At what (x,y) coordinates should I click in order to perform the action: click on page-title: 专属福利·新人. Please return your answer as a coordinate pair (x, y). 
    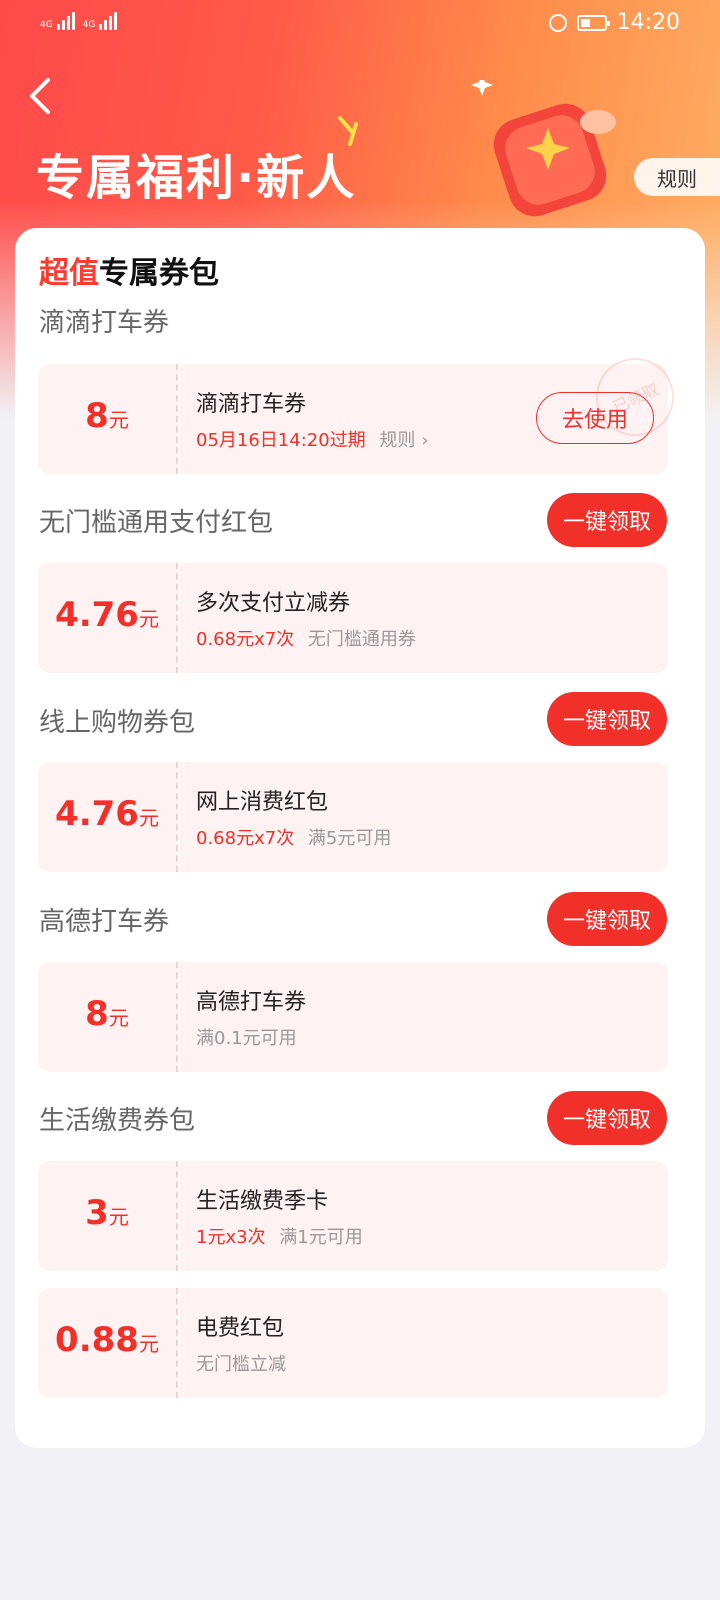
    Looking at the image, I should click on (196, 178).